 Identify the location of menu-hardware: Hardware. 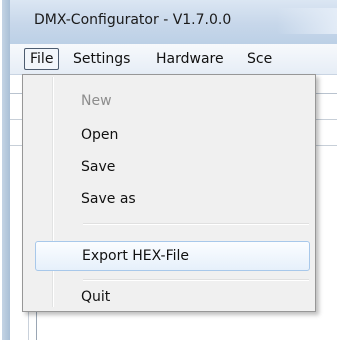
(190, 59).